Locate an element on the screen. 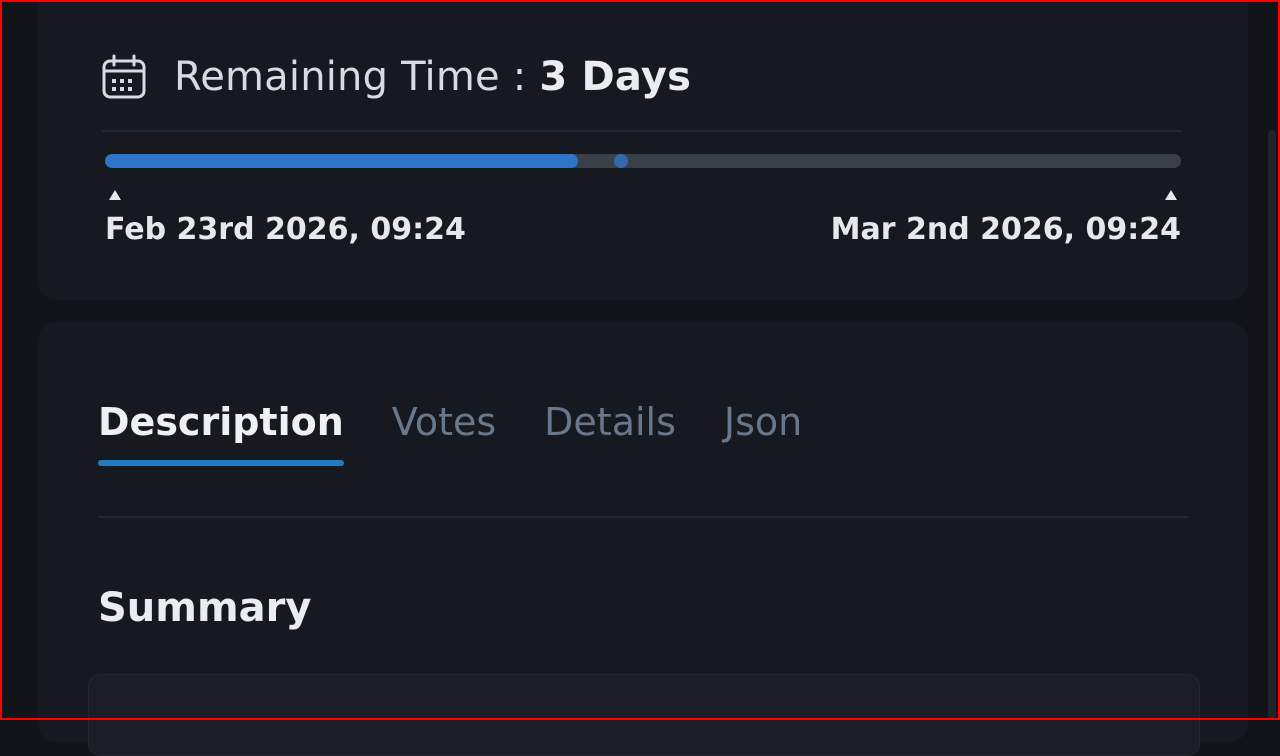 The height and width of the screenshot is (756, 1280). summary-title: Summary is located at coordinates (205, 608).